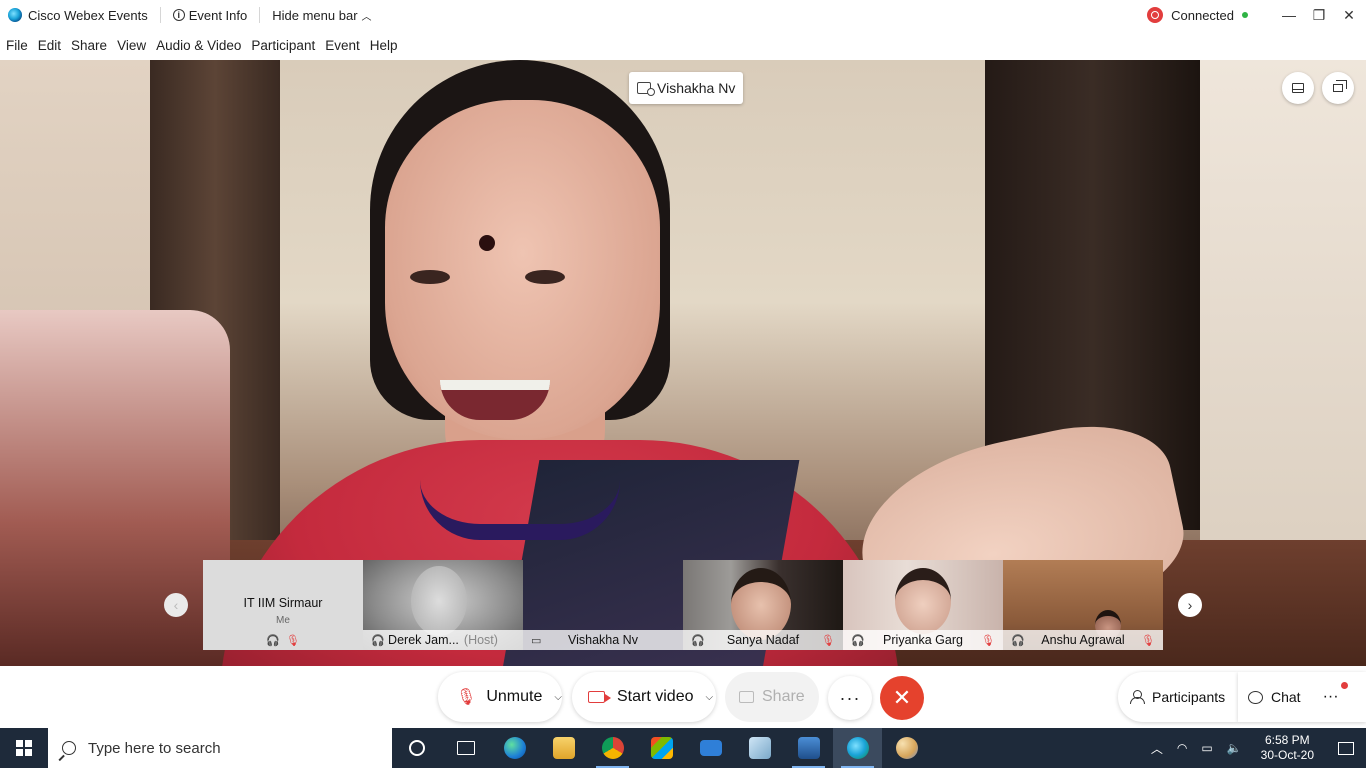 This screenshot has height=768, width=1366. What do you see at coordinates (902, 698) in the screenshot?
I see `leave-meeting-button: ✕` at bounding box center [902, 698].